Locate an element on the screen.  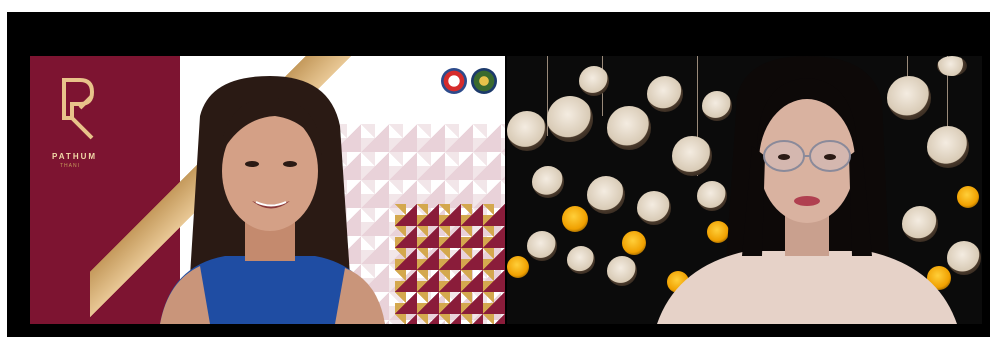
government-seal-icon is located at coordinates (454, 81).